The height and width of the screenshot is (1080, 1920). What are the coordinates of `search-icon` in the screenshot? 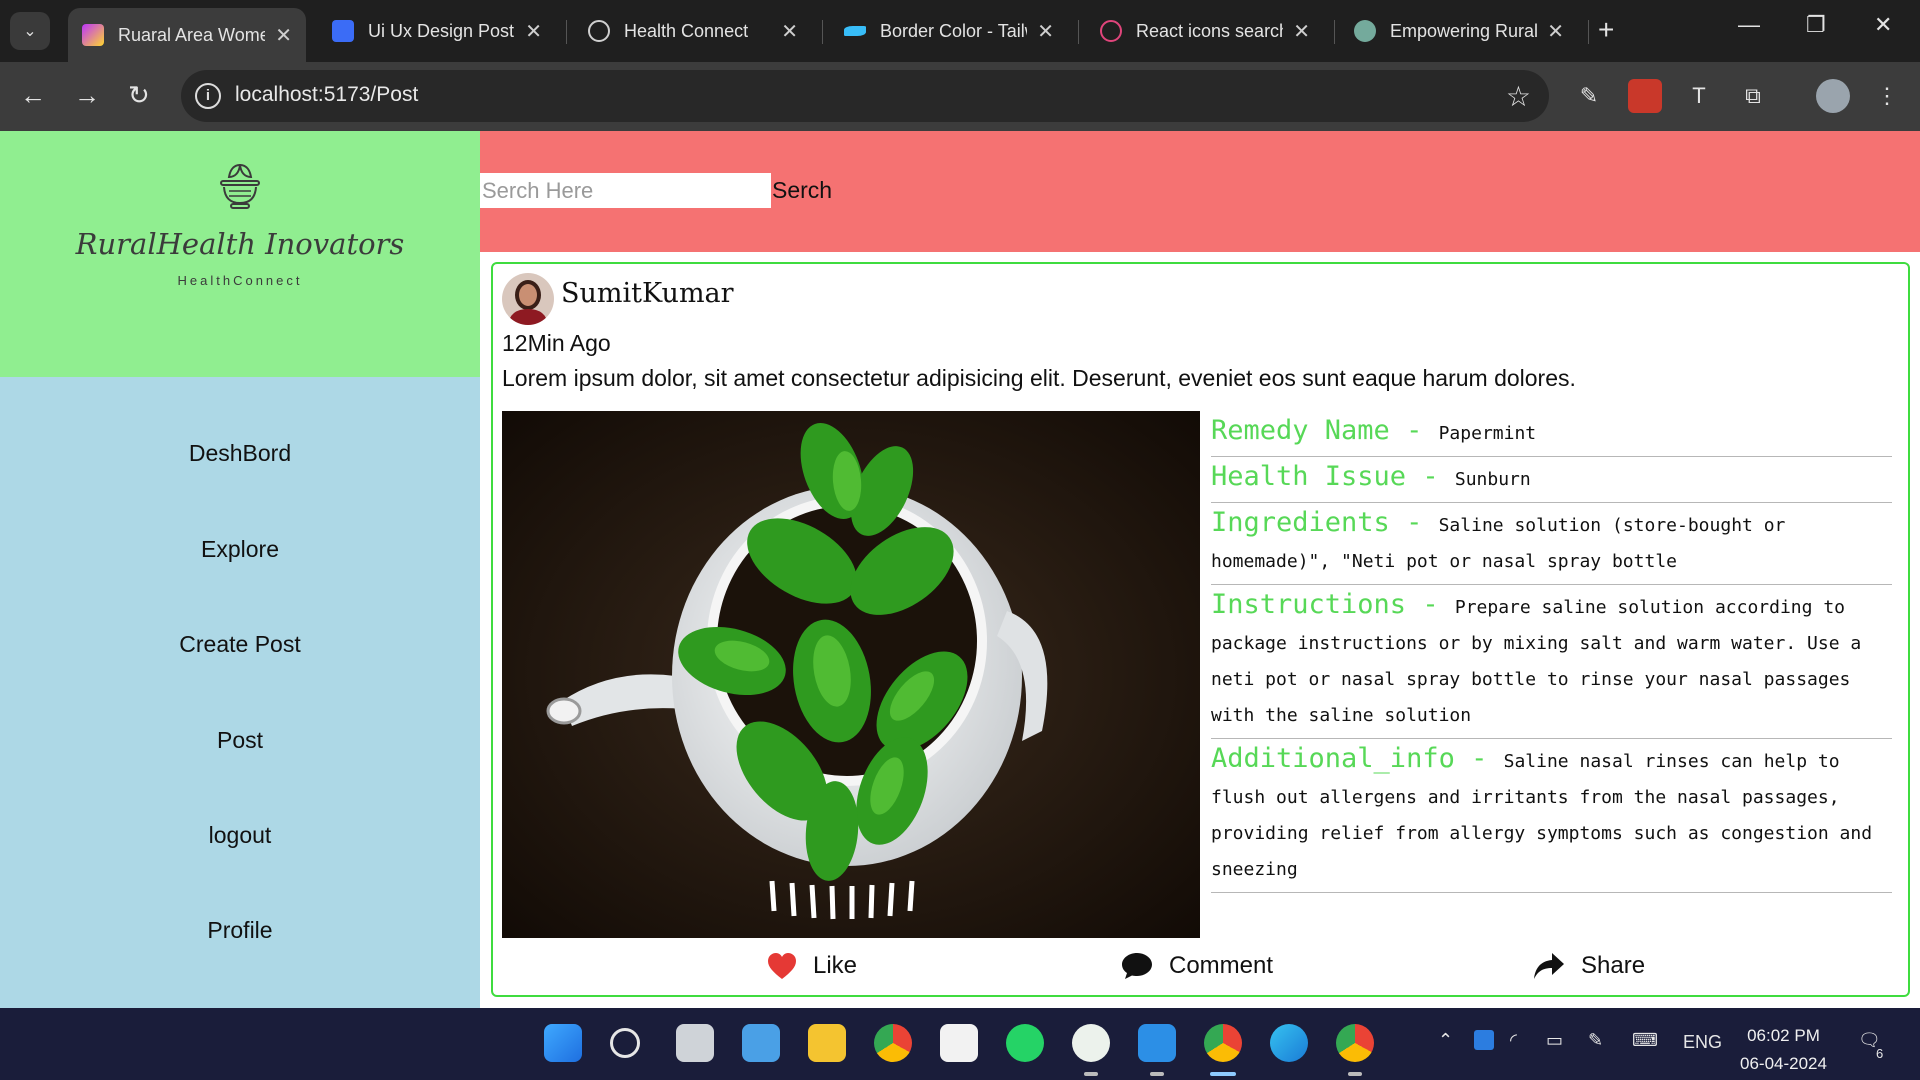 It's located at (625, 1043).